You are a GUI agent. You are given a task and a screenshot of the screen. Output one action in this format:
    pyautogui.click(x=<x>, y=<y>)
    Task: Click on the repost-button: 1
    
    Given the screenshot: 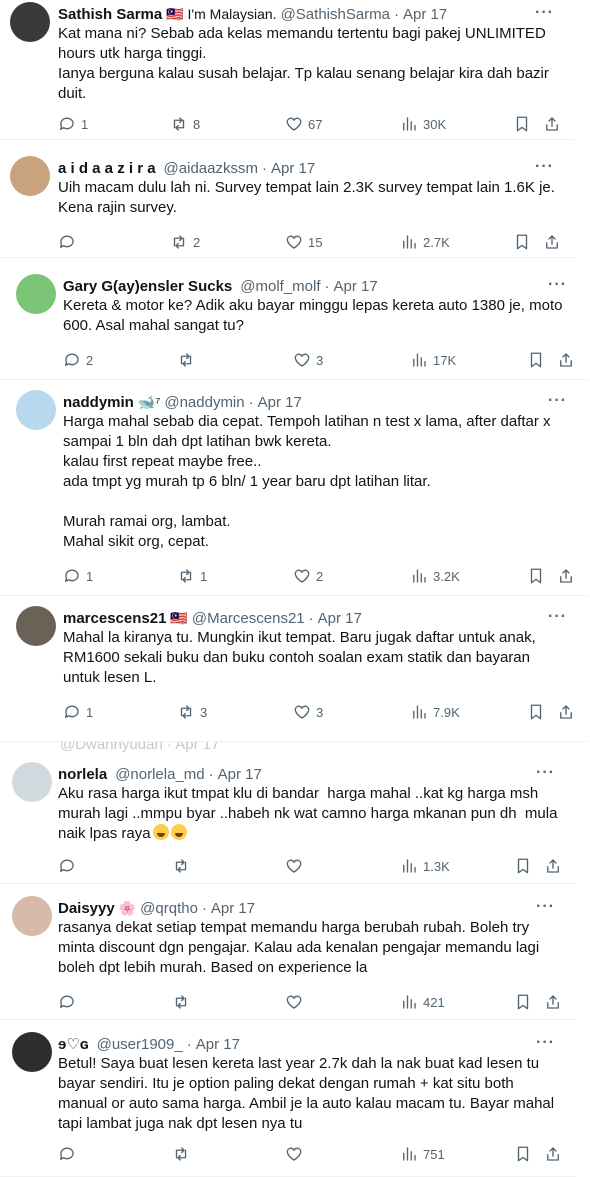 What is the action you would take?
    pyautogui.click(x=192, y=576)
    